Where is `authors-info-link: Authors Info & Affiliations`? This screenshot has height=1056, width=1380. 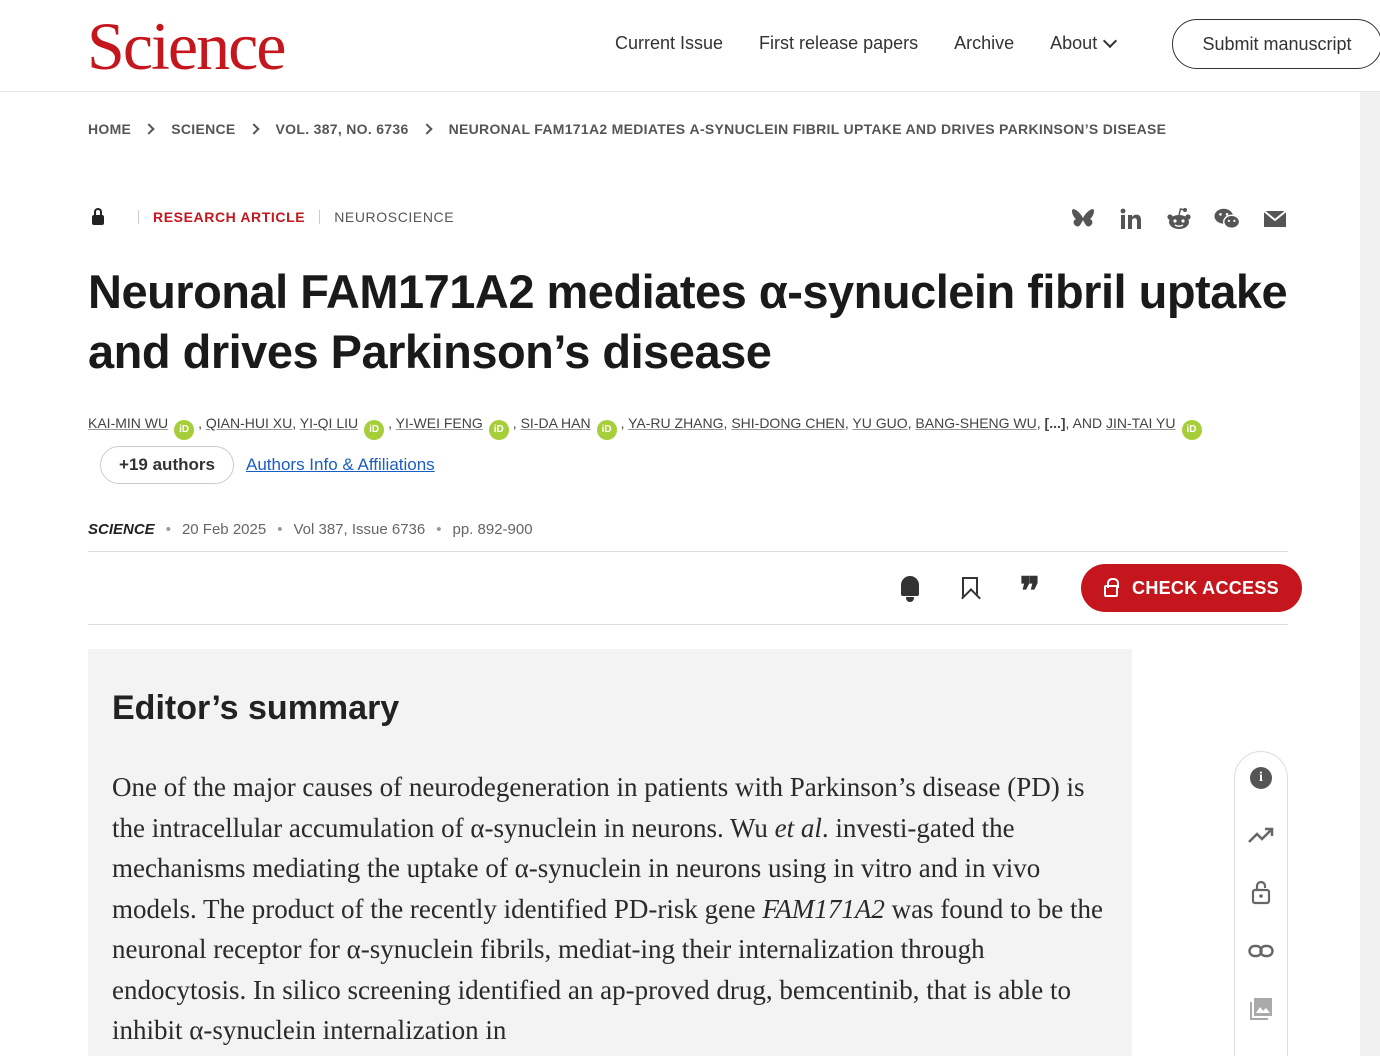 authors-info-link: Authors Info & Affiliations is located at coordinates (340, 465).